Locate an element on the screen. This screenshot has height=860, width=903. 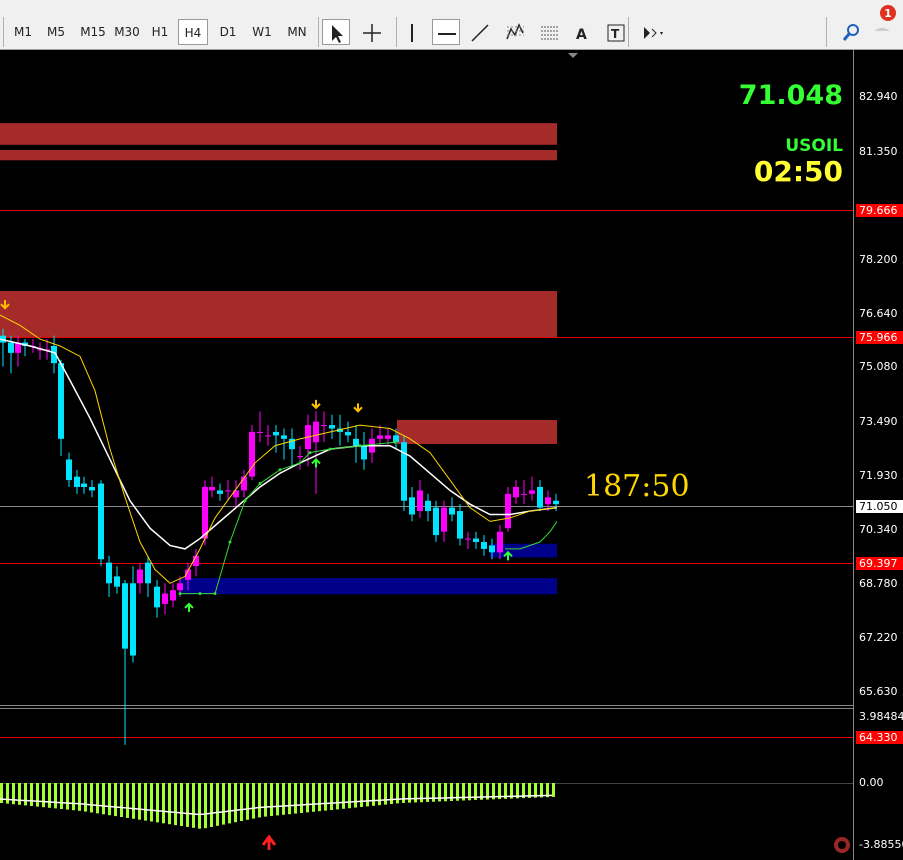
oscillator-axis-label: -3.88550 is located at coordinates (881, 844).